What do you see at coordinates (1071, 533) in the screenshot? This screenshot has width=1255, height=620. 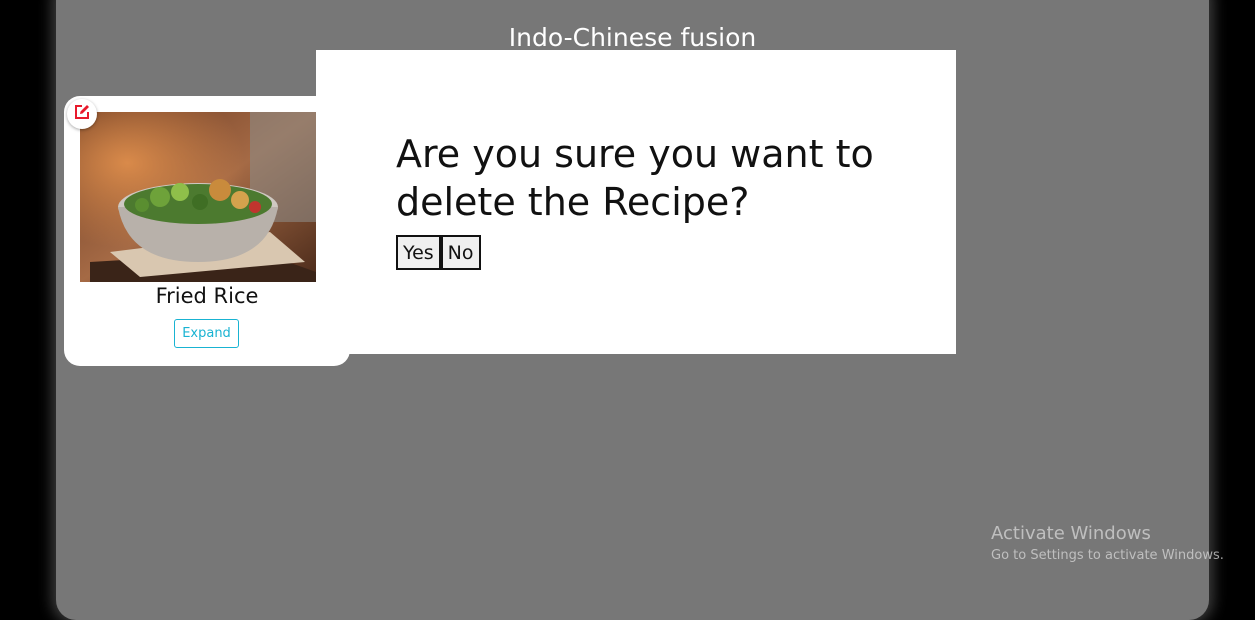 I see `watermark-title: Activate Windows` at bounding box center [1071, 533].